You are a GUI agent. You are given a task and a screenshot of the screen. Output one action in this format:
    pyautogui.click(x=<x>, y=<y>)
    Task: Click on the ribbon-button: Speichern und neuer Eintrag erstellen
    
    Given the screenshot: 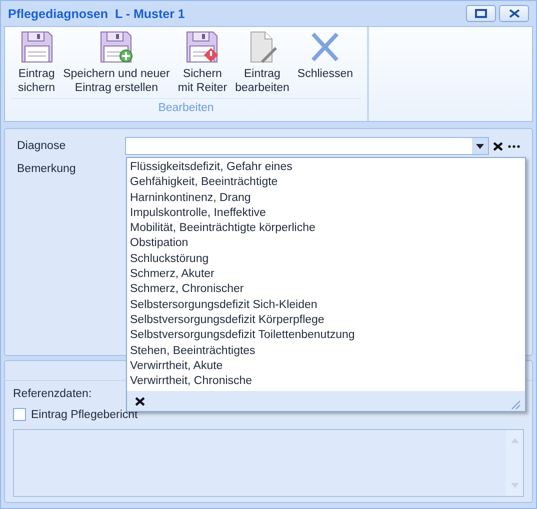 What is the action you would take?
    pyautogui.click(x=116, y=64)
    